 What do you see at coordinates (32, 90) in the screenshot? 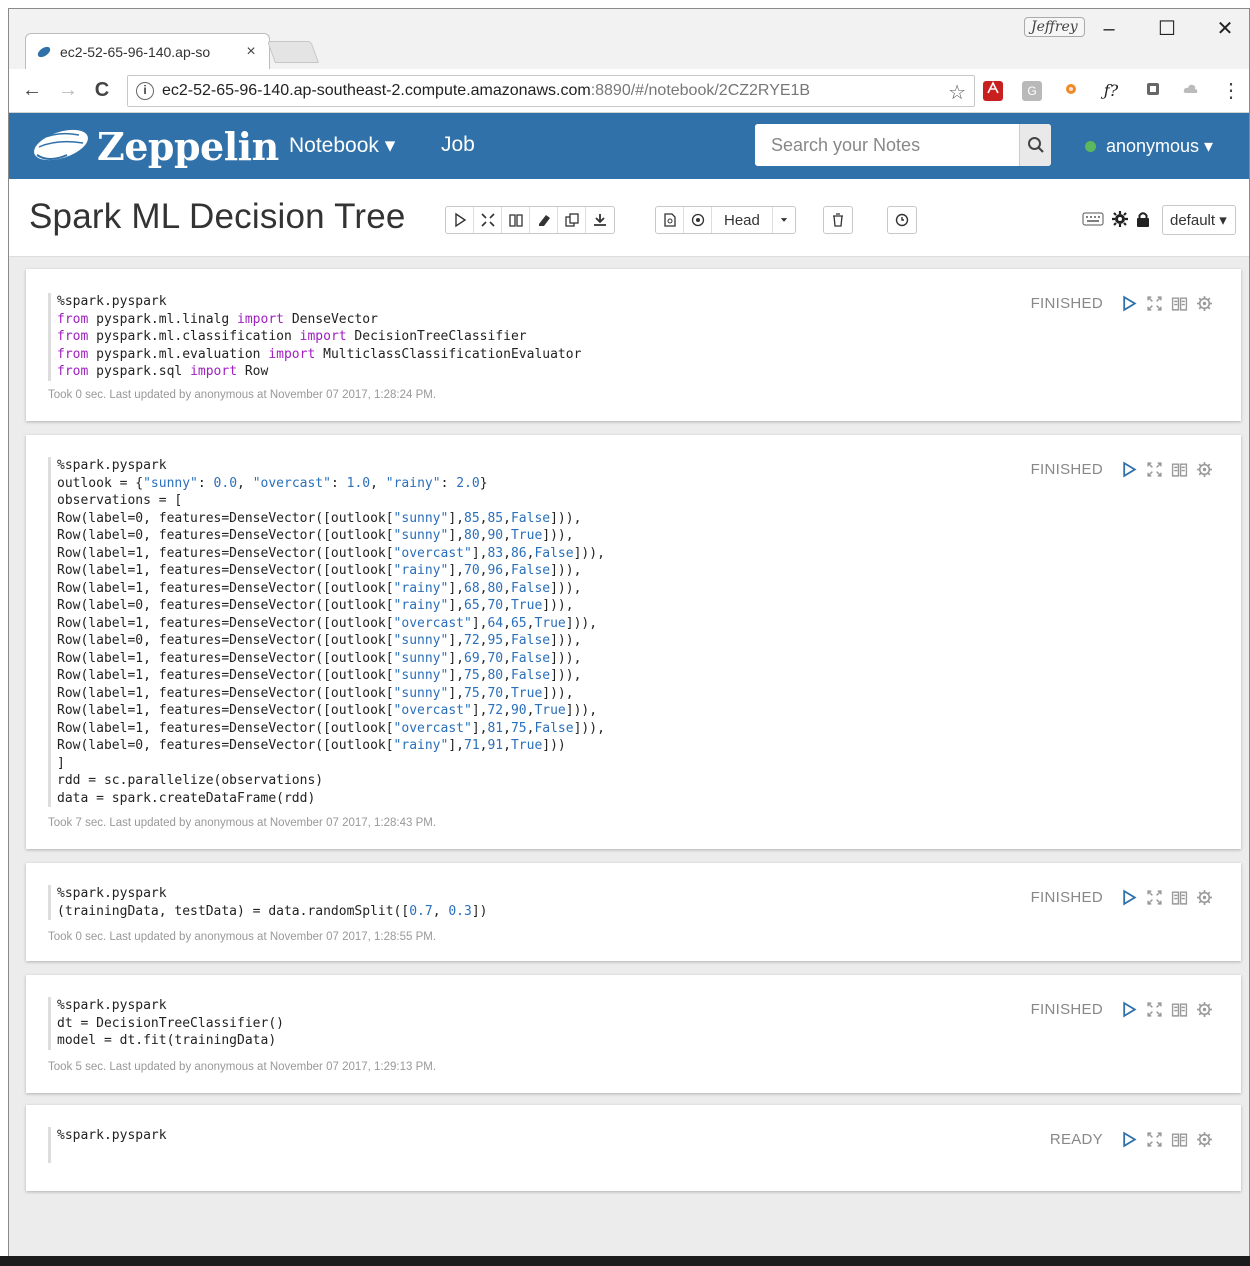
I see `back-button: ←` at bounding box center [32, 90].